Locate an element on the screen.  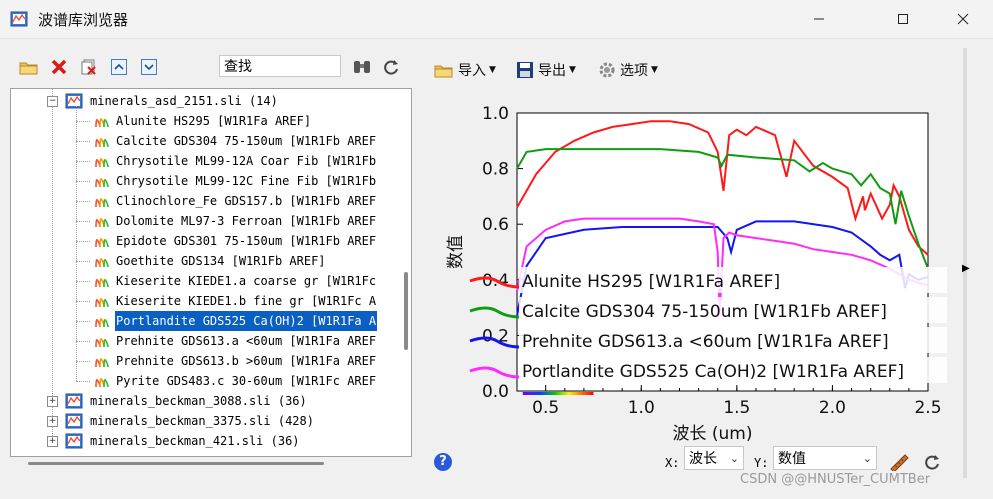
move-down-button is located at coordinates (149, 67).